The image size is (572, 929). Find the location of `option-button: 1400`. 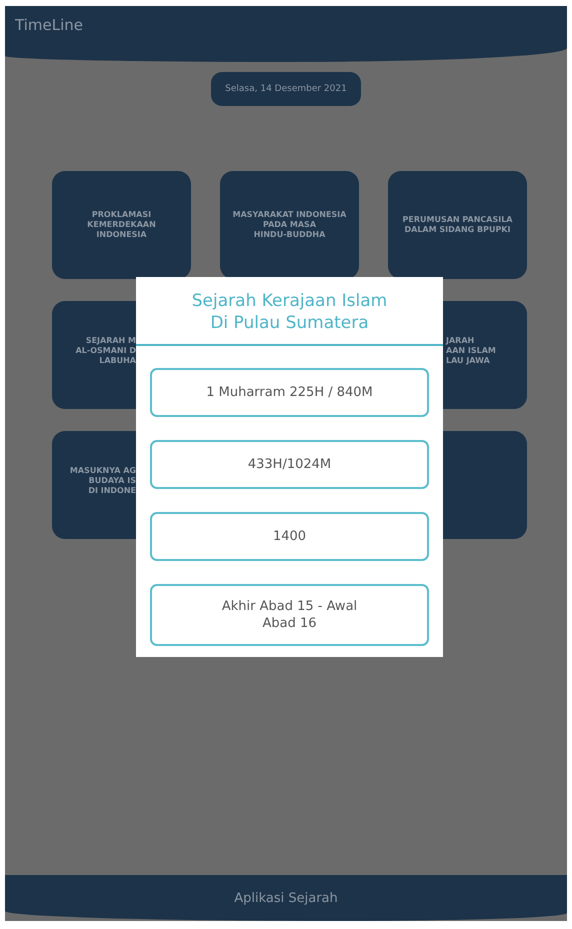

option-button: 1400 is located at coordinates (289, 536).